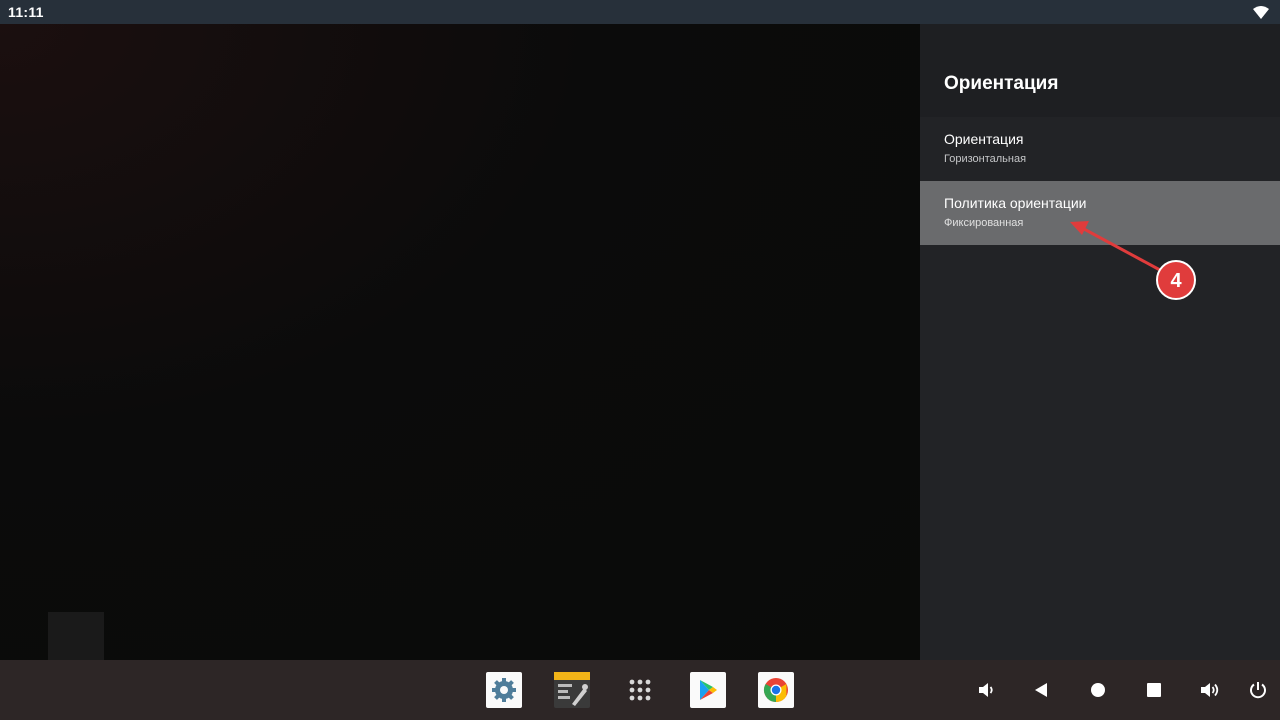  Describe the element at coordinates (26, 12) in the screenshot. I see `status-time: 11:11` at that location.